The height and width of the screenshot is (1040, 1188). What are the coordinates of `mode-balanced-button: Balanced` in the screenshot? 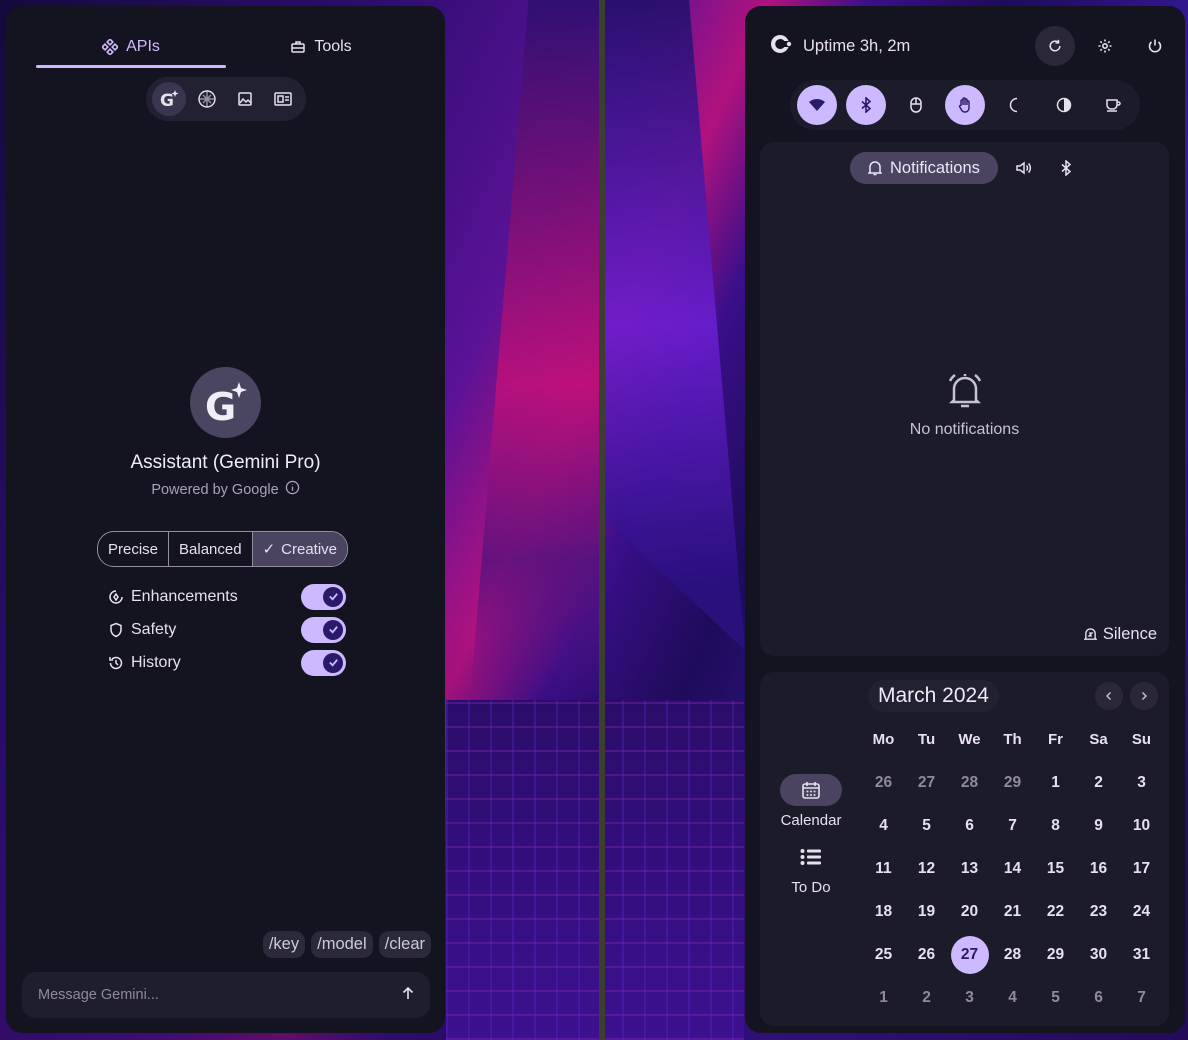 It's located at (211, 549).